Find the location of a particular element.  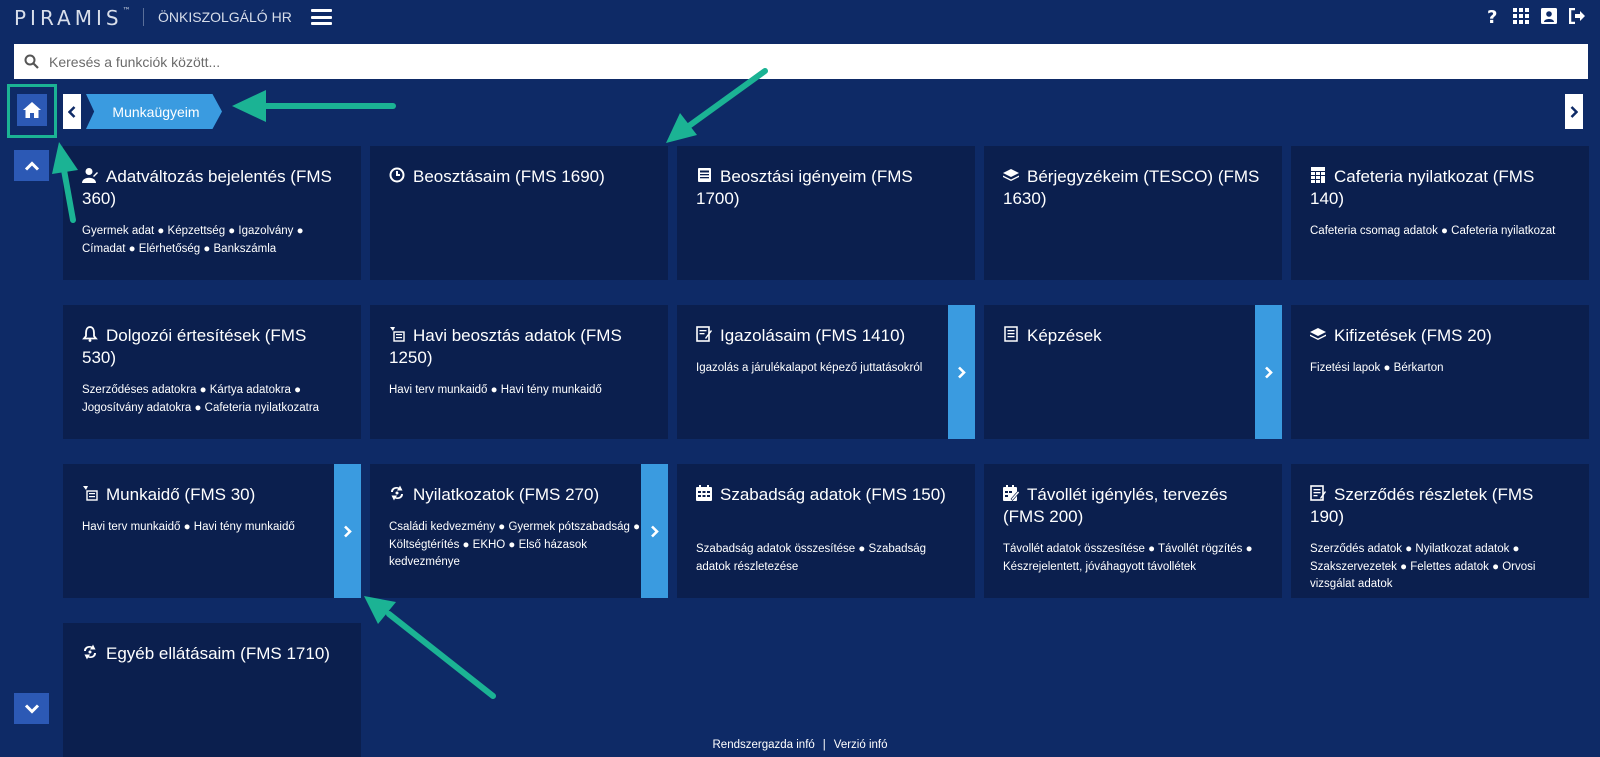

tile-title-text: Nyilatkozatok (FMS 270) is located at coordinates (506, 494).